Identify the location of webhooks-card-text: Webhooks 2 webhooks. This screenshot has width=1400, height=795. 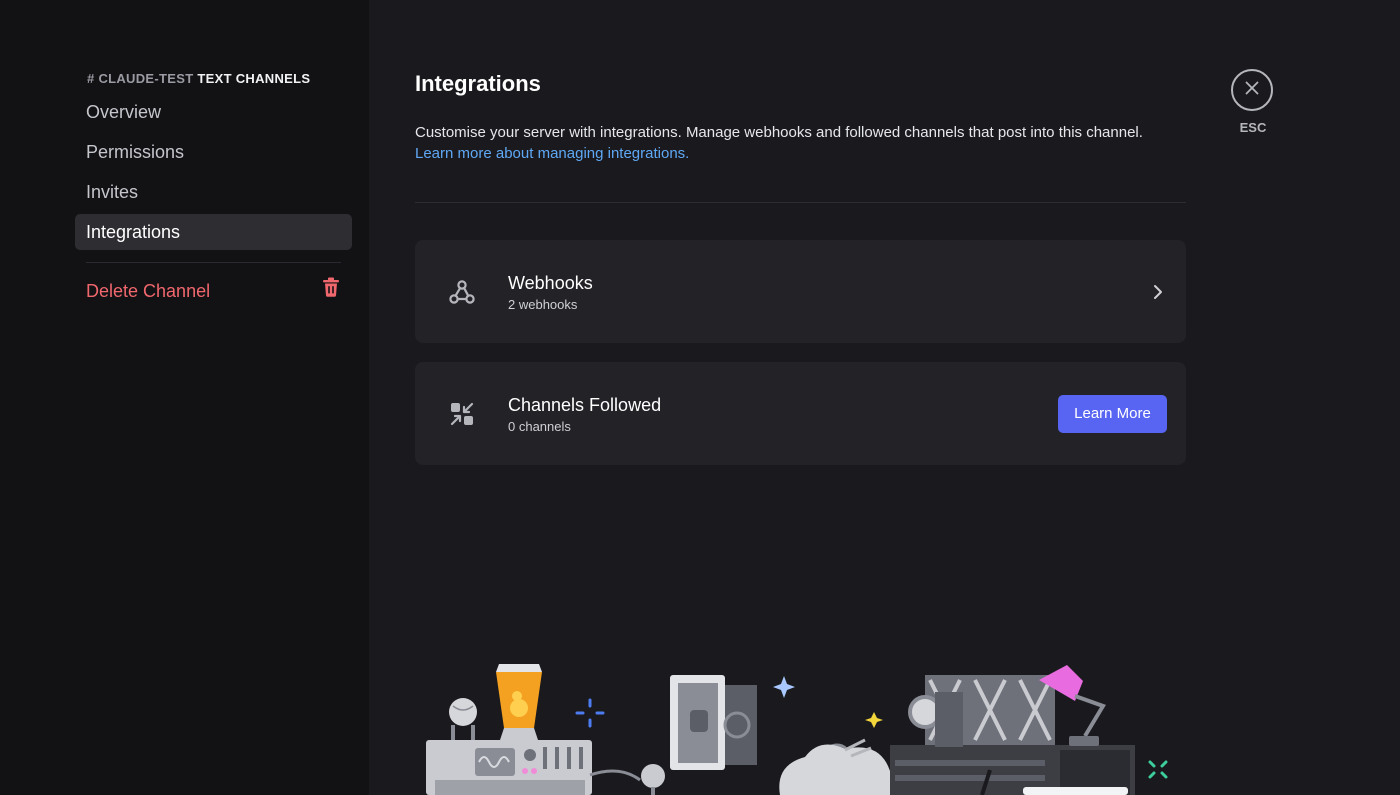
(827, 291).